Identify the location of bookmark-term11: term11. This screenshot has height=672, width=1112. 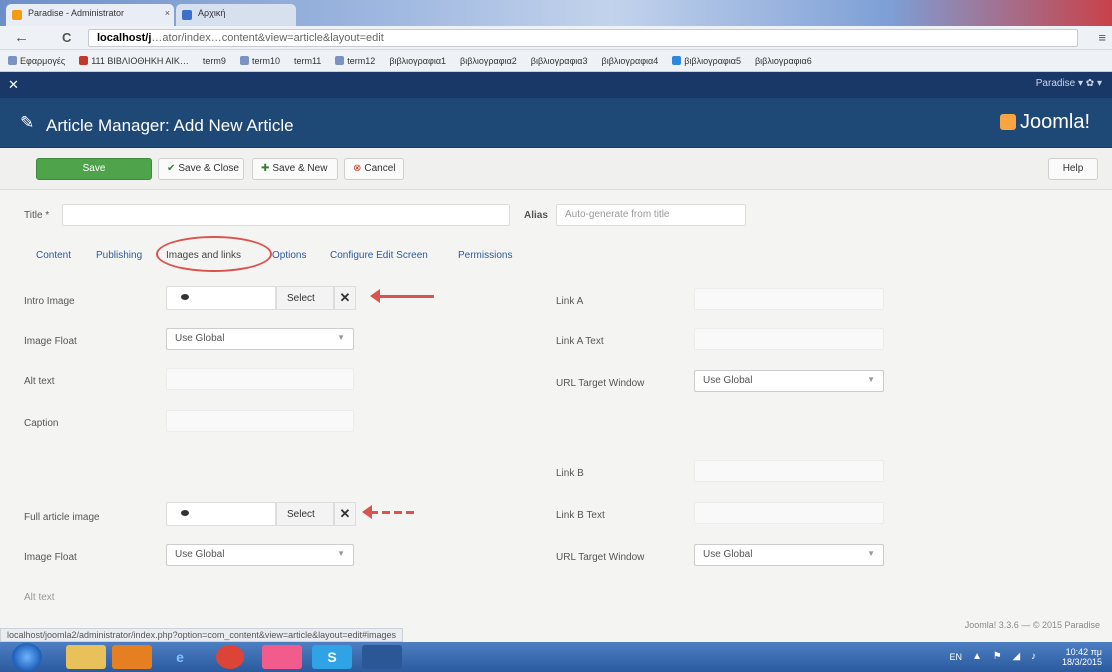
(307, 61).